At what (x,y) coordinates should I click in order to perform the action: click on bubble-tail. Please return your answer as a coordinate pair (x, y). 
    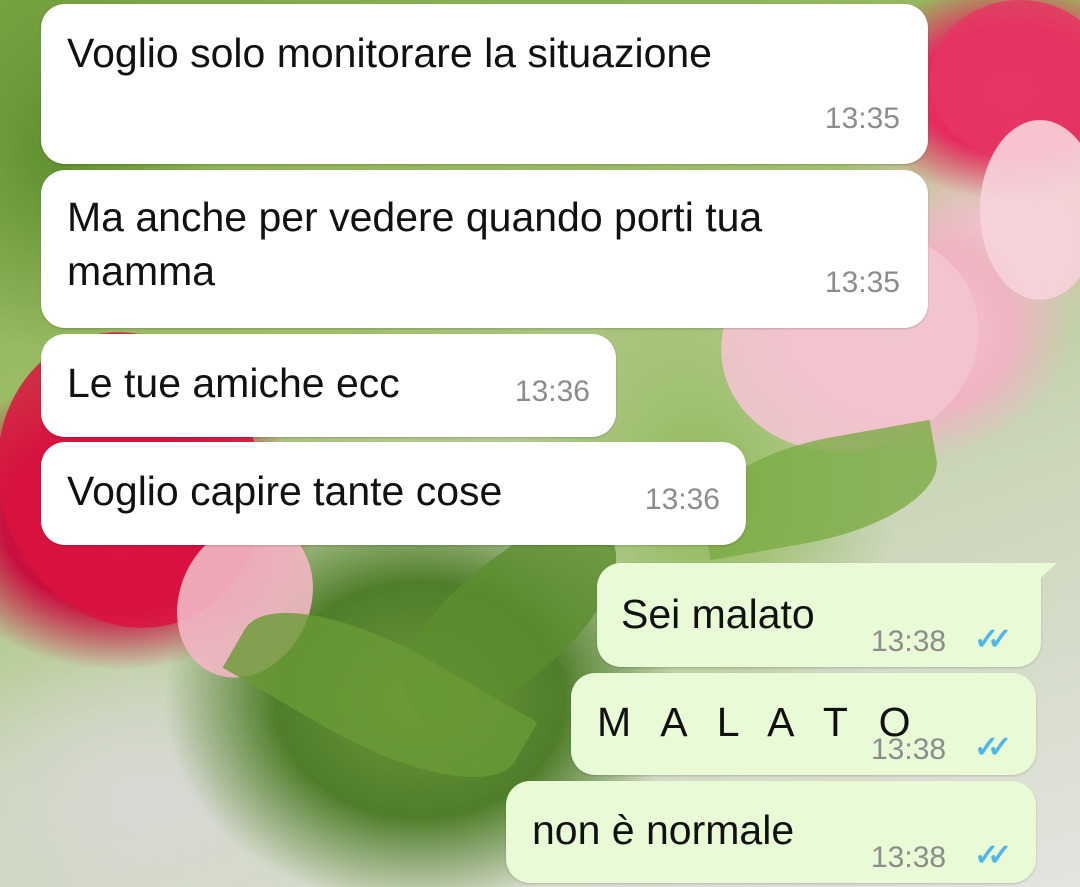
    Looking at the image, I should click on (1046, 573).